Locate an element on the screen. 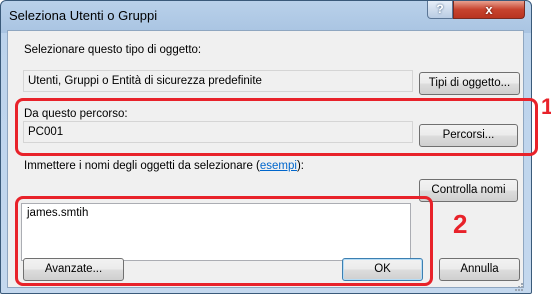 This screenshot has height=298, width=551. help-icon: ? is located at coordinates (440, 10).